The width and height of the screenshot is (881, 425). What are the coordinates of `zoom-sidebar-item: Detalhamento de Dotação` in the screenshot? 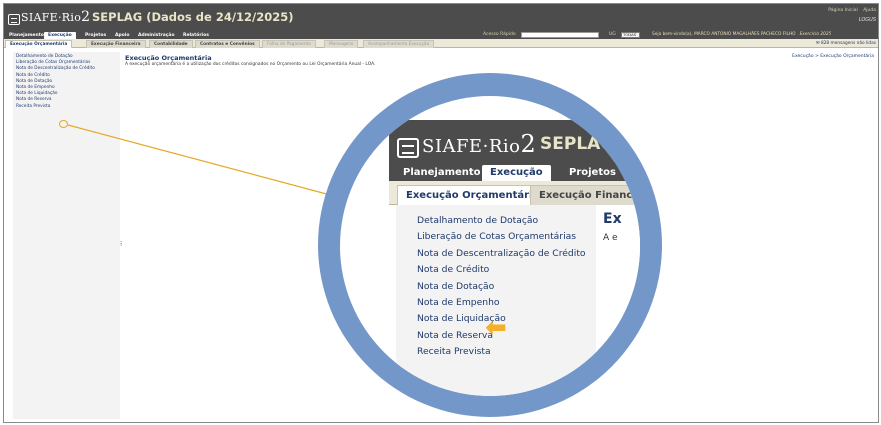 It's located at (478, 220).